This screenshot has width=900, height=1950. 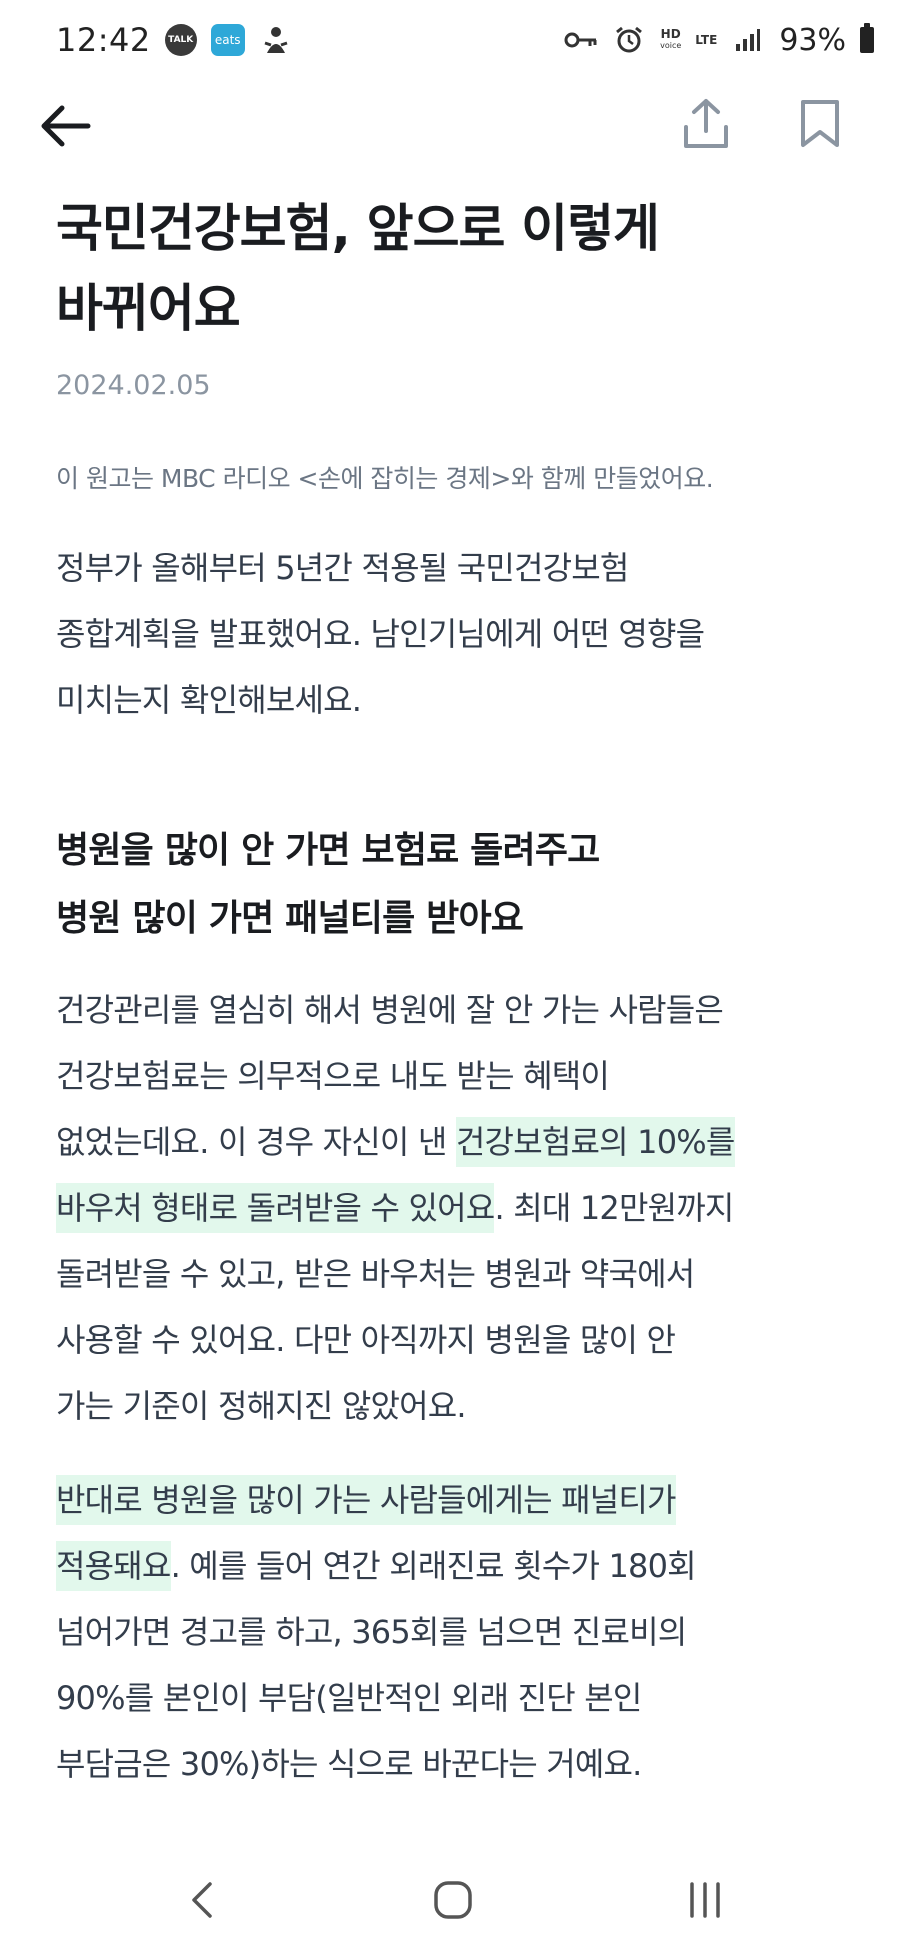 I want to click on text-line: 돌려받을 수 있고, 받은 바우처는 병원과 약국에서, so click(x=375, y=1274).